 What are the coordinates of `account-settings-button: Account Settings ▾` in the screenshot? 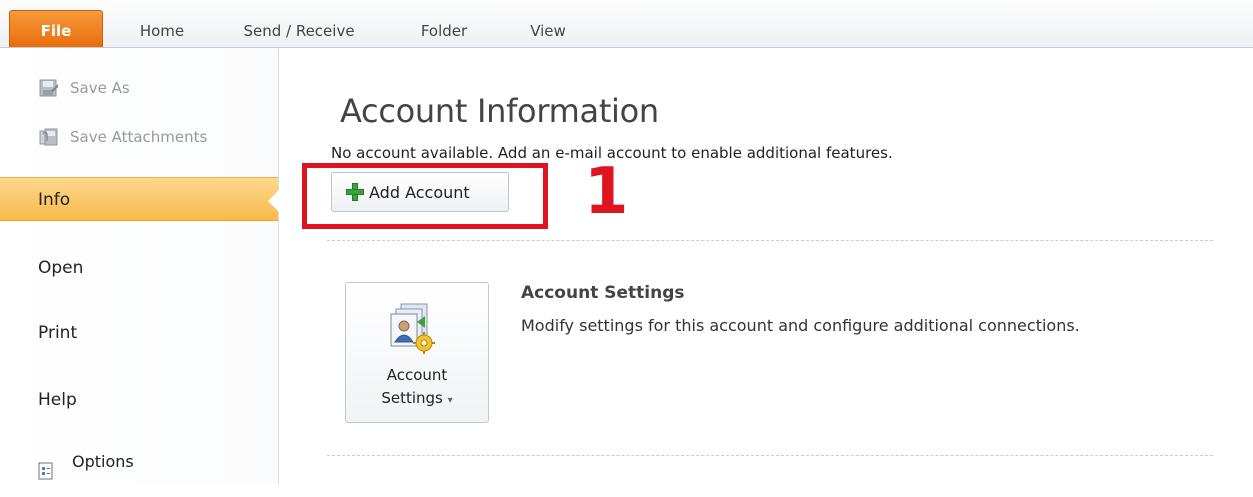 It's located at (417, 352).